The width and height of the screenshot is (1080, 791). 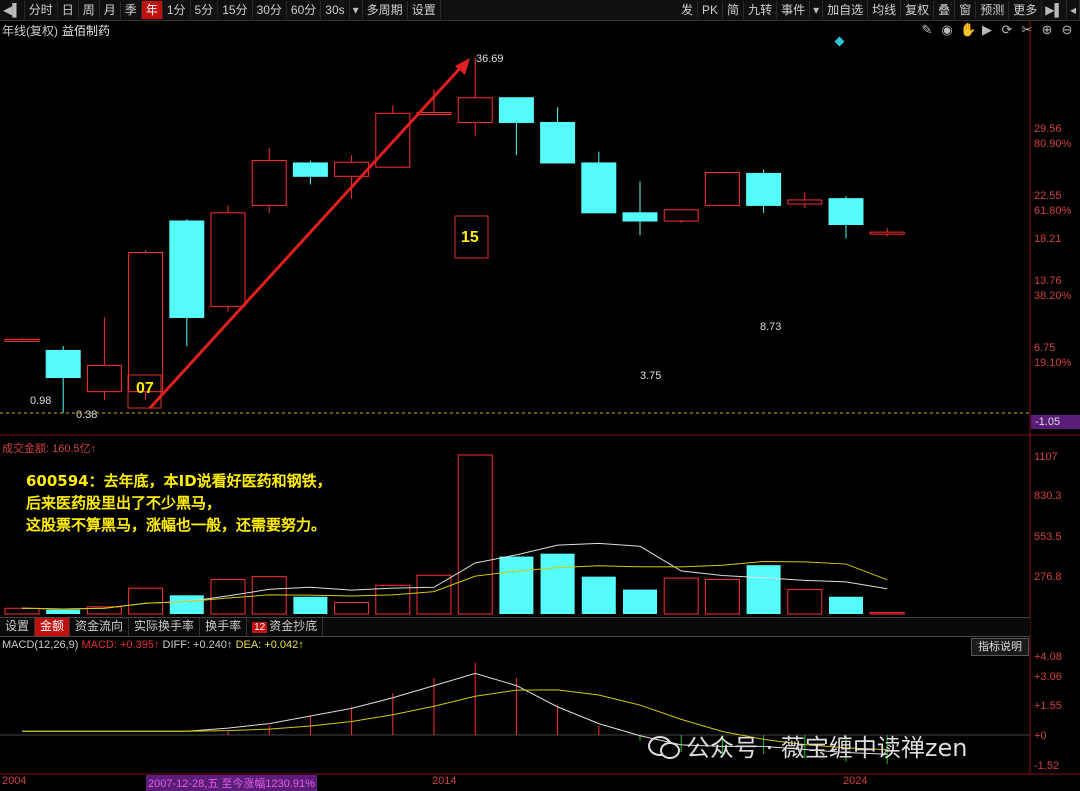 I want to click on macd-axis-label: +3.06, so click(x=1048, y=677).